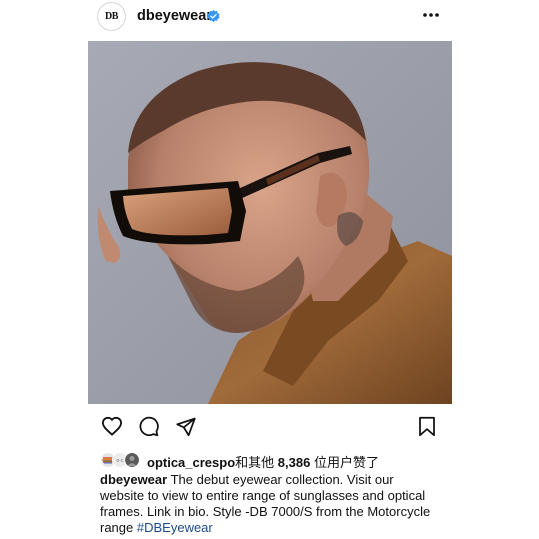  I want to click on likes-row: o·c optica_crespo和其他 8,386 位用户赞了, so click(310, 461).